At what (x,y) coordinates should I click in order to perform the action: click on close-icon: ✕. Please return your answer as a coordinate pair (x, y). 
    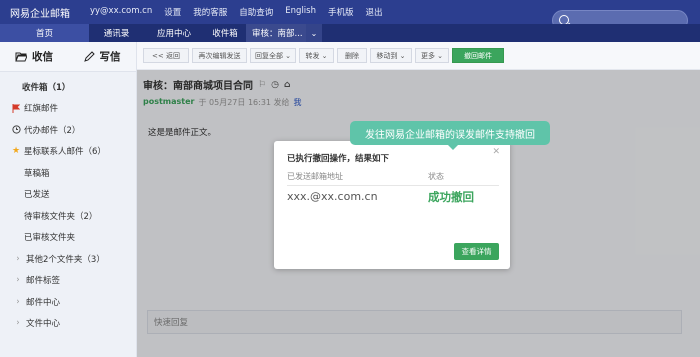
    Looking at the image, I should click on (496, 152).